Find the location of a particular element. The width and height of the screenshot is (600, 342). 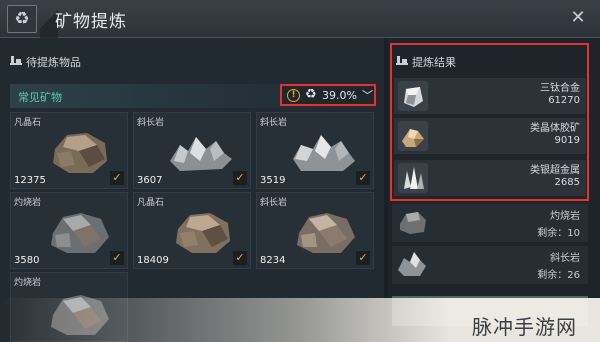

close-icon: ✕ is located at coordinates (578, 18).